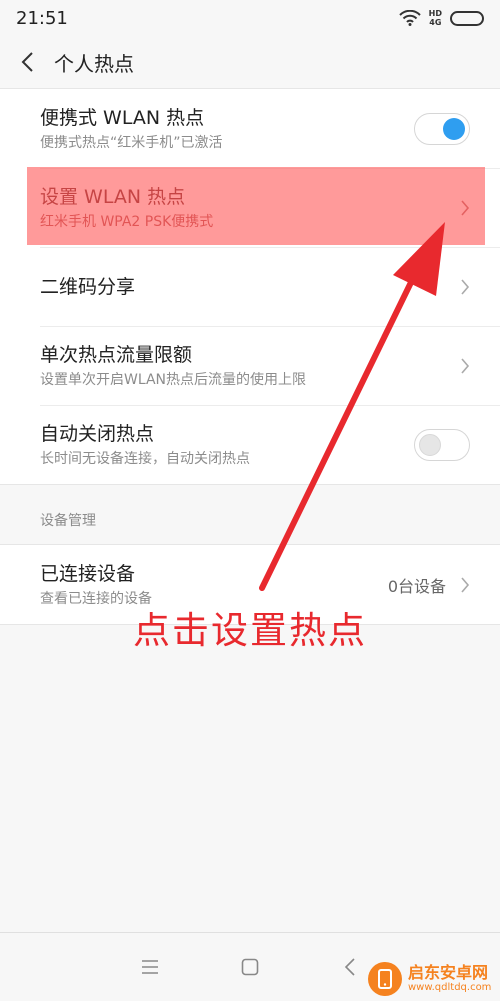  I want to click on setting-qr-share: 二维码分享, so click(250, 286).